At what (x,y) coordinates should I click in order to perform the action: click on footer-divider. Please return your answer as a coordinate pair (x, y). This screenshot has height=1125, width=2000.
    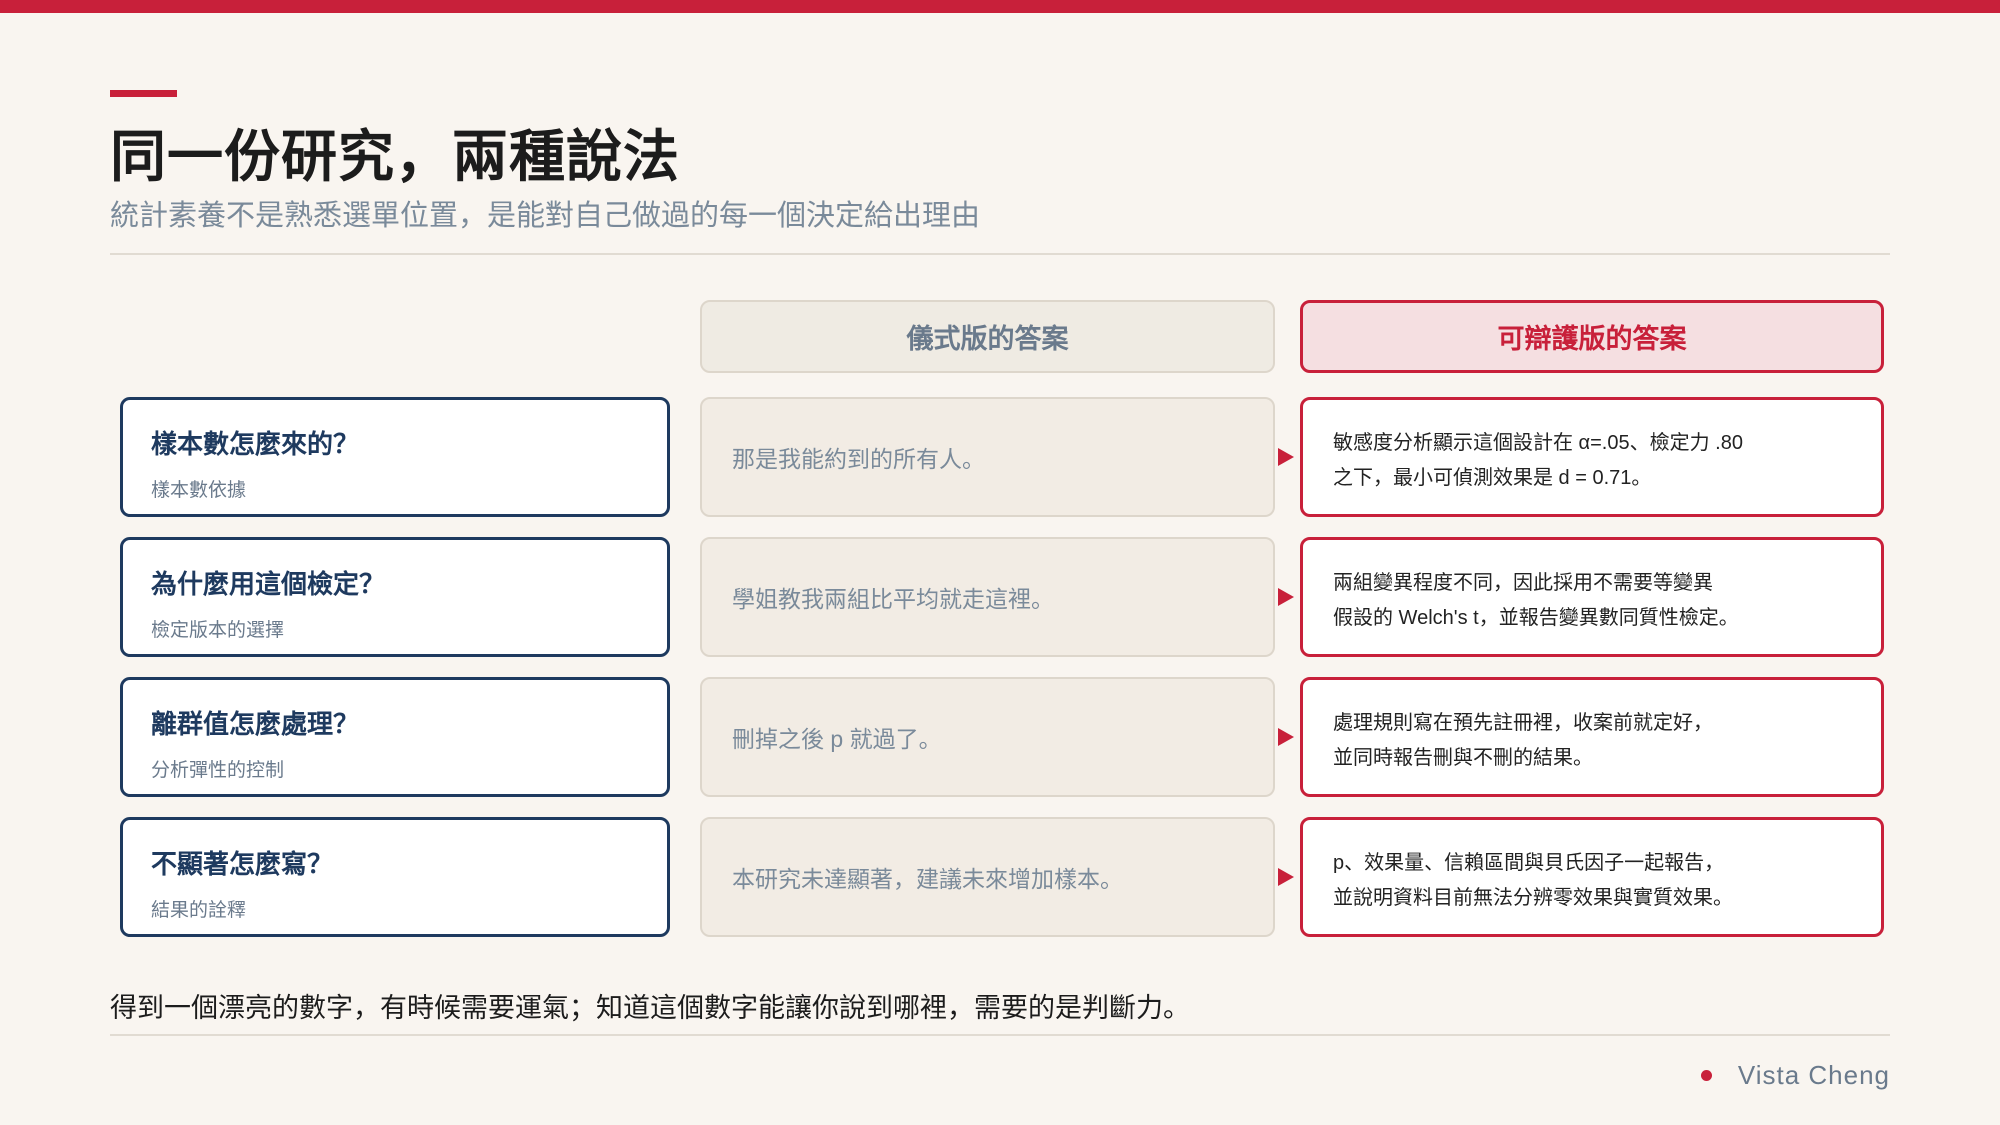
    Looking at the image, I should click on (1000, 1035).